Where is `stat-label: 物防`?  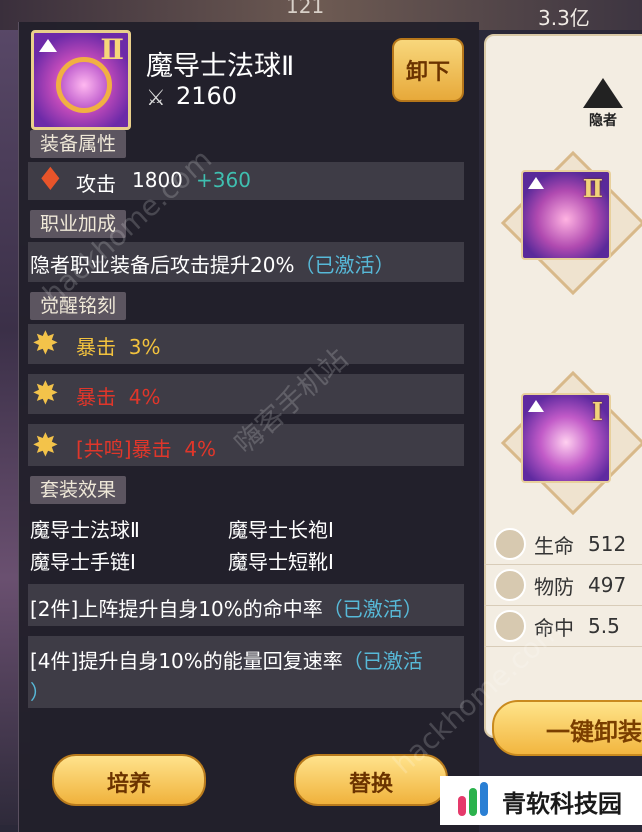
stat-label: 物防 is located at coordinates (554, 586).